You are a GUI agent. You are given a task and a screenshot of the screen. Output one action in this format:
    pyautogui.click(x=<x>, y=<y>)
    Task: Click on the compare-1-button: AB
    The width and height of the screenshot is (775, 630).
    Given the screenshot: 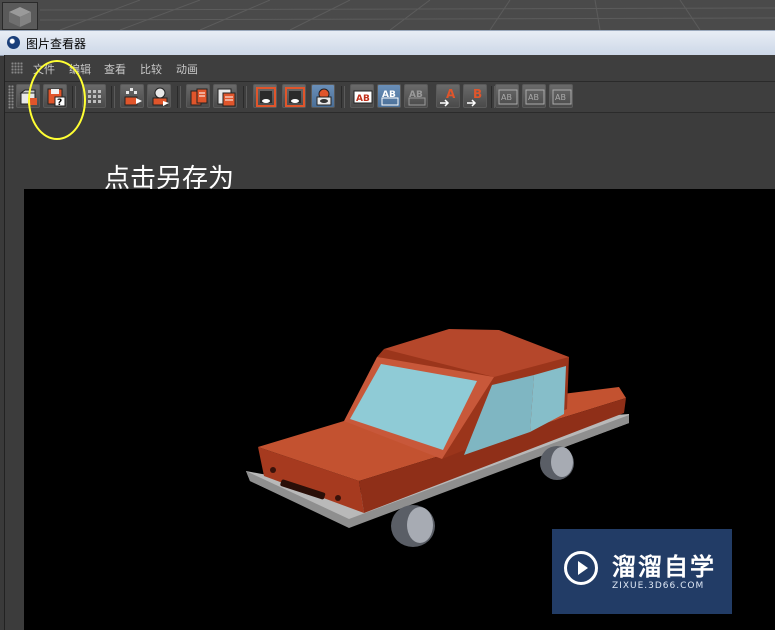 What is the action you would take?
    pyautogui.click(x=507, y=96)
    